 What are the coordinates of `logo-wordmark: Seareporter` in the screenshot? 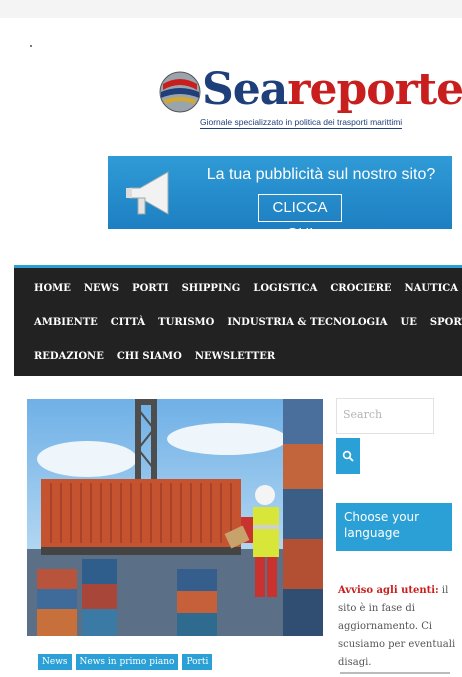 It's located at (332, 90).